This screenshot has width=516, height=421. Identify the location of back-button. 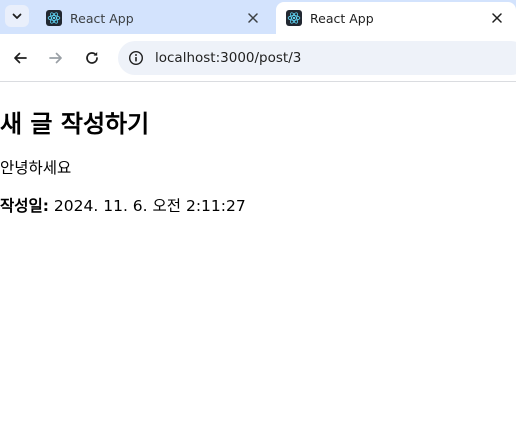
(20, 58).